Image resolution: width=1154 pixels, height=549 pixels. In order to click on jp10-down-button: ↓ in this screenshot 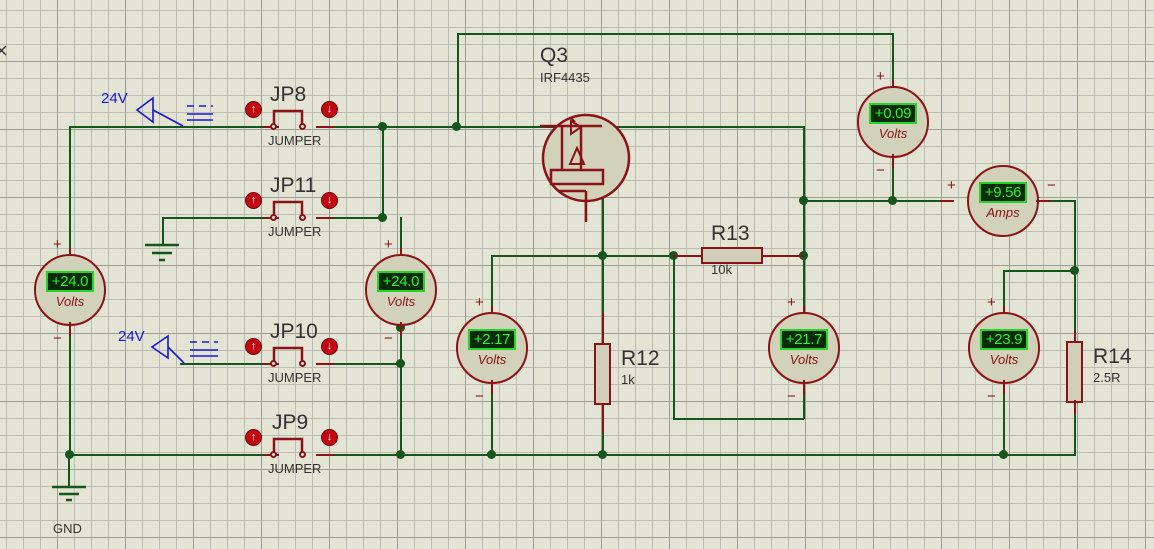, I will do `click(329, 346)`.